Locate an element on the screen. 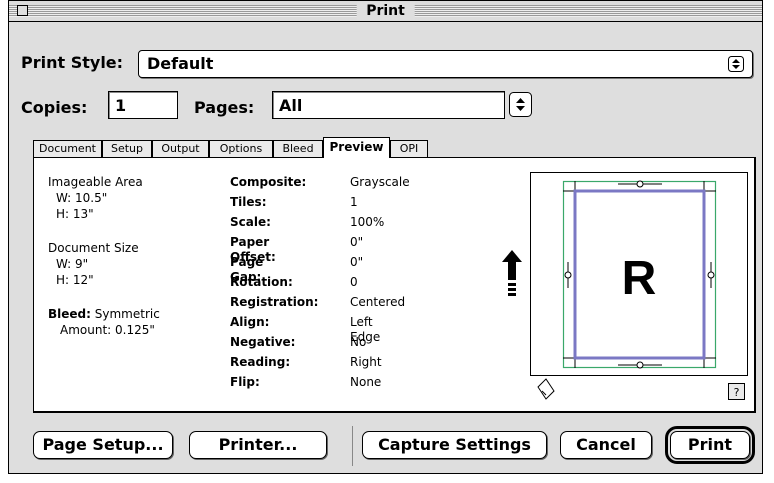 The image size is (774, 483). settings-value: No is located at coordinates (358, 342).